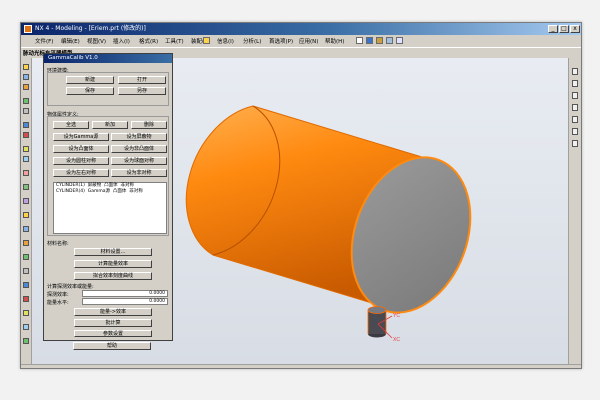 The width and height of the screenshot is (600, 400). Describe the element at coordinates (142, 91) in the screenshot. I see `save-as-button: 另存` at that location.